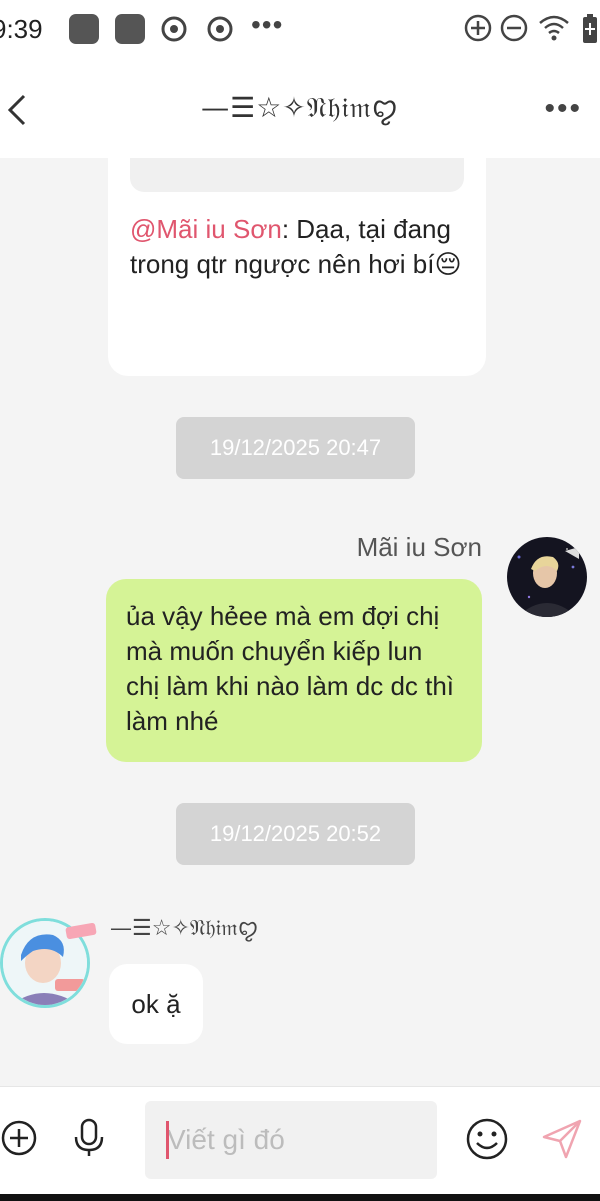 The width and height of the screenshot is (600, 1201). Describe the element at coordinates (562, 1139) in the screenshot. I see `send-button` at that location.